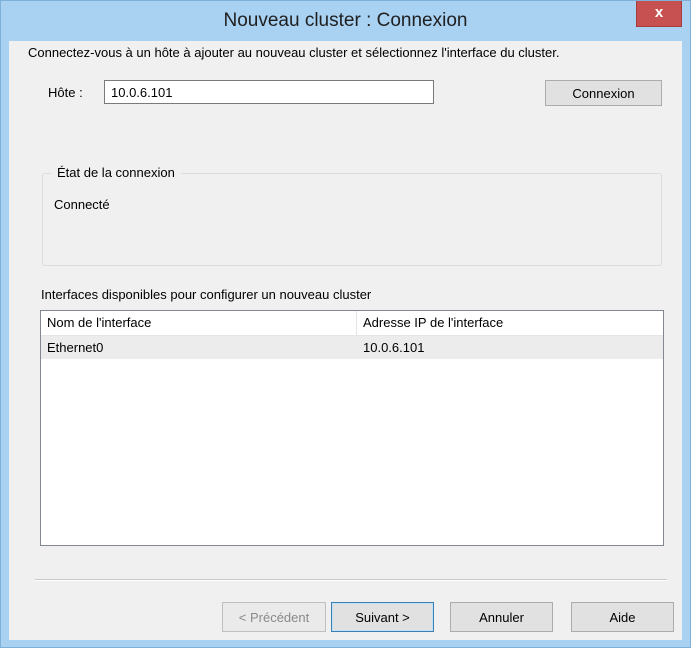 The height and width of the screenshot is (648, 691). I want to click on previous-button: < Précédent, so click(274, 617).